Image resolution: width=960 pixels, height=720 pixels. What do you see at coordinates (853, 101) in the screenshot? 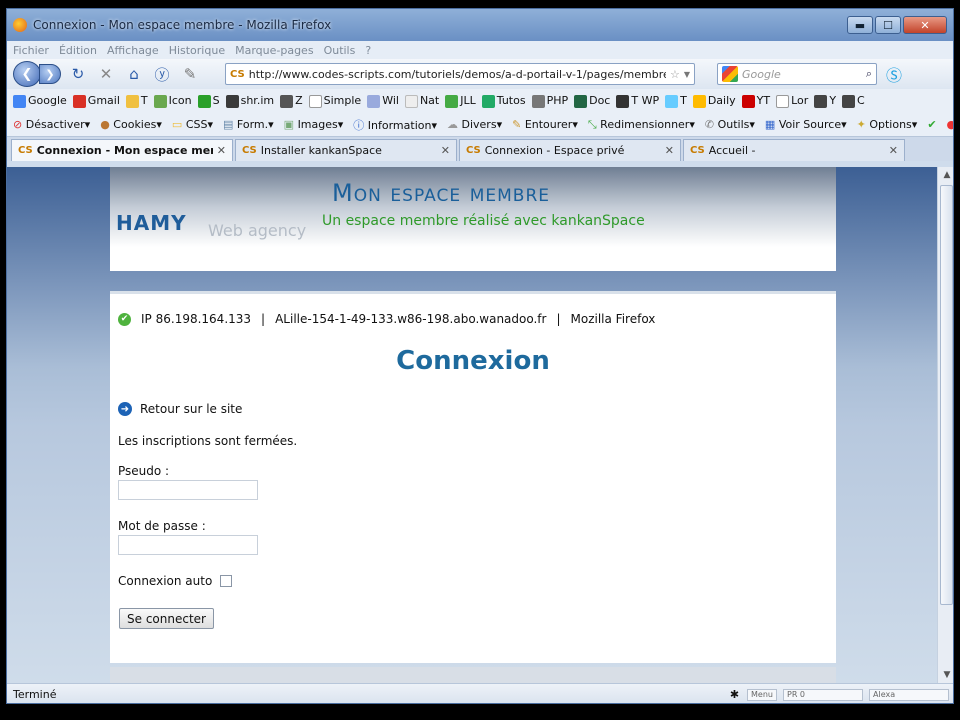
I see `bookmark-c: C` at bounding box center [853, 101].